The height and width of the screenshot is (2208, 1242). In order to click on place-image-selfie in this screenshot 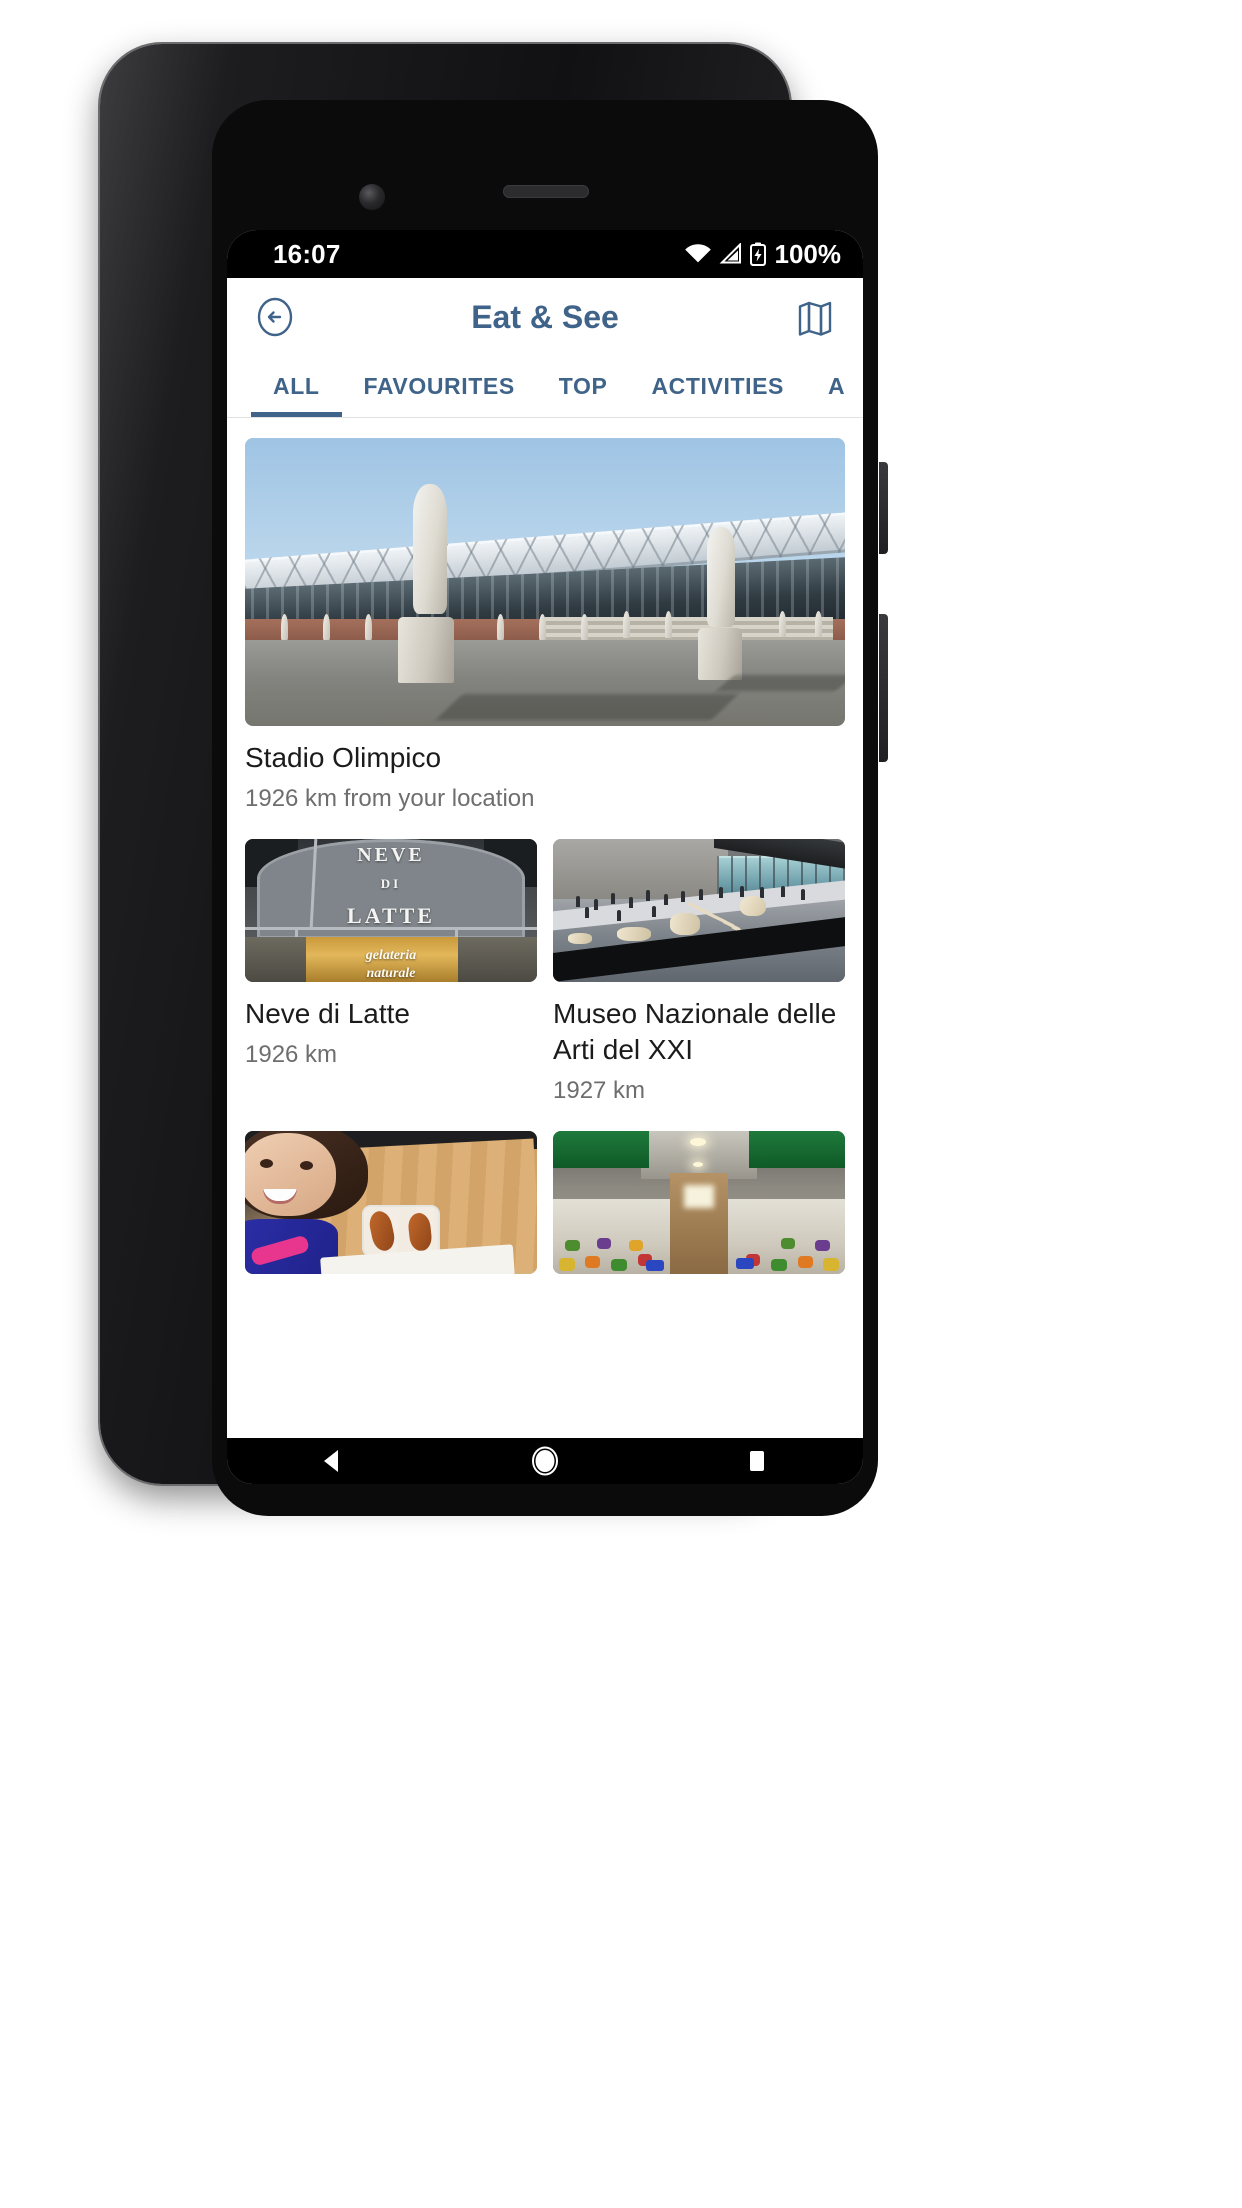, I will do `click(391, 1202)`.